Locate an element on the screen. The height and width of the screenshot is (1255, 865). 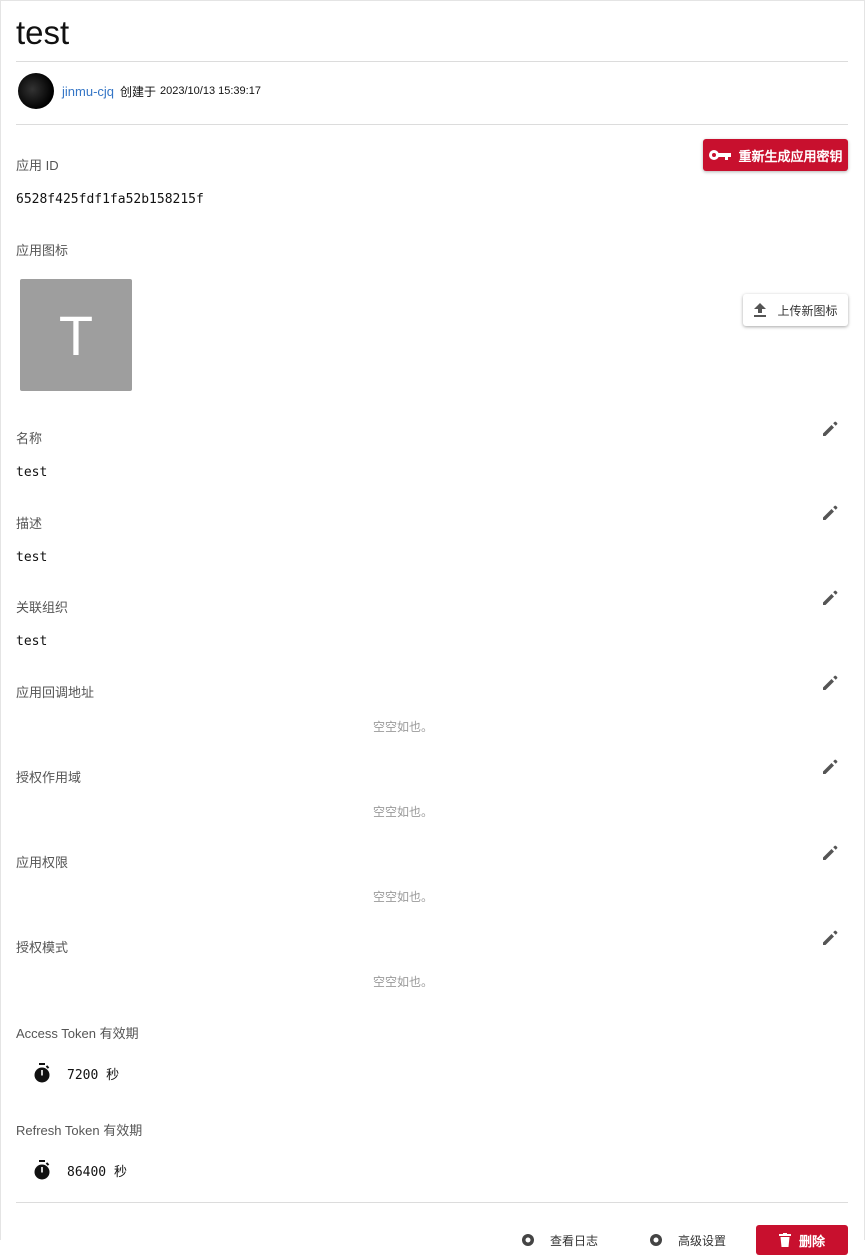
author-link: jinmu-cjq is located at coordinates (88, 91).